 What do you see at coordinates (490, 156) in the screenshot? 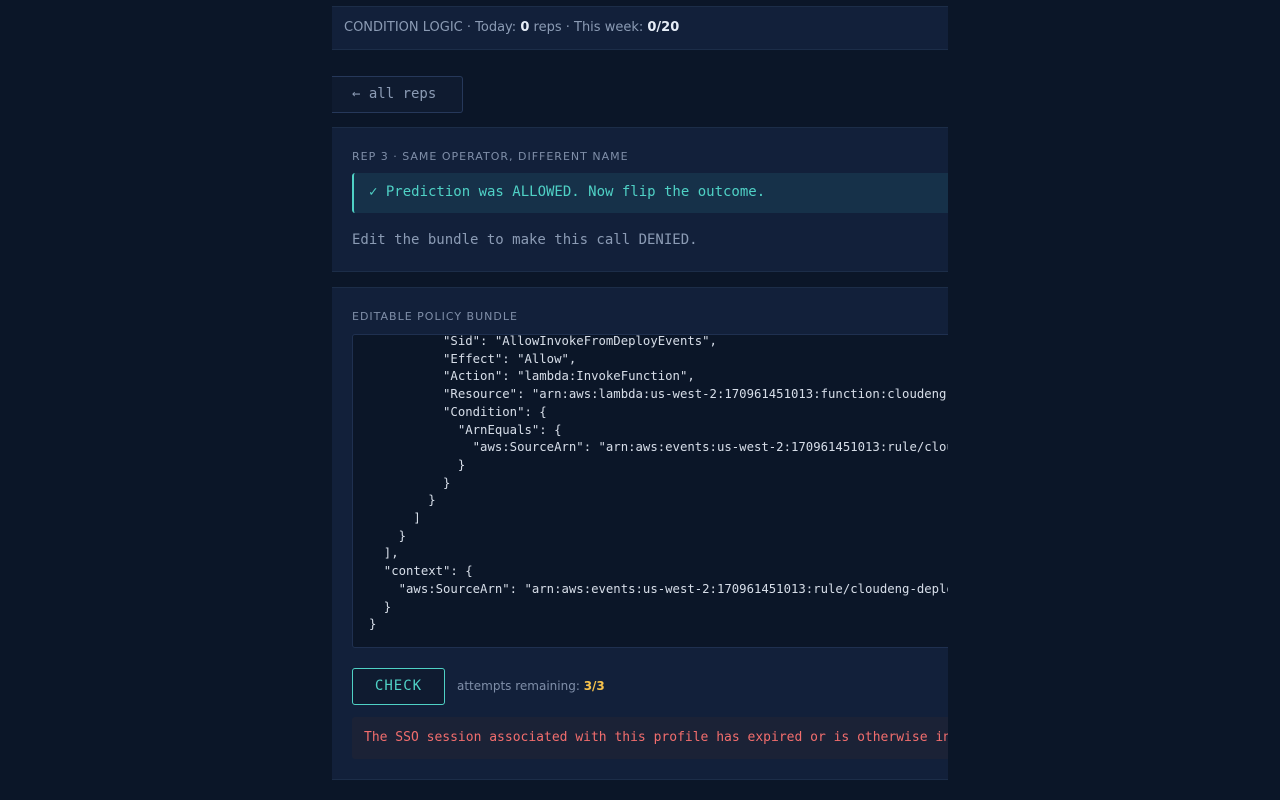
I see `rep-eyebrow: REP 3 · SAME OPERATOR, DIFFERENT NAME` at bounding box center [490, 156].